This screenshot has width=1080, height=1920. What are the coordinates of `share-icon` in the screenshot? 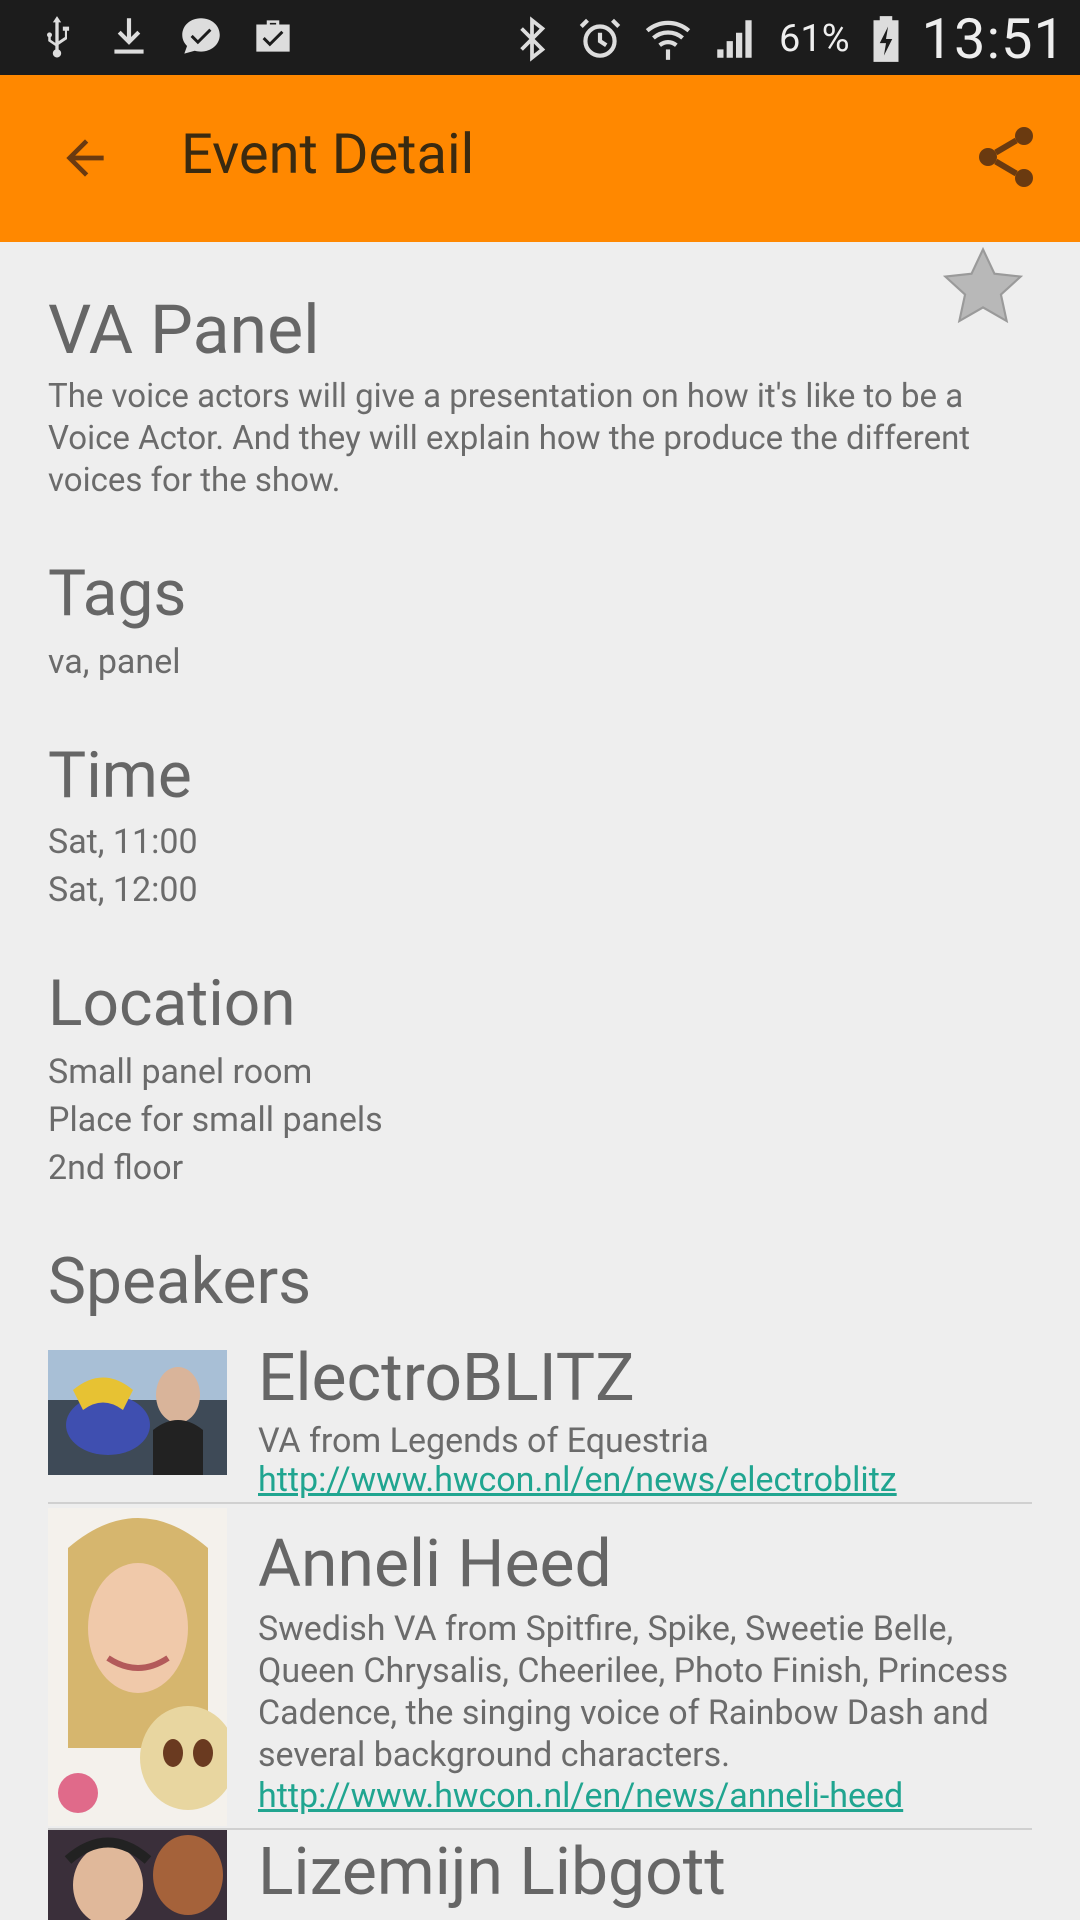 It's located at (1006, 157).